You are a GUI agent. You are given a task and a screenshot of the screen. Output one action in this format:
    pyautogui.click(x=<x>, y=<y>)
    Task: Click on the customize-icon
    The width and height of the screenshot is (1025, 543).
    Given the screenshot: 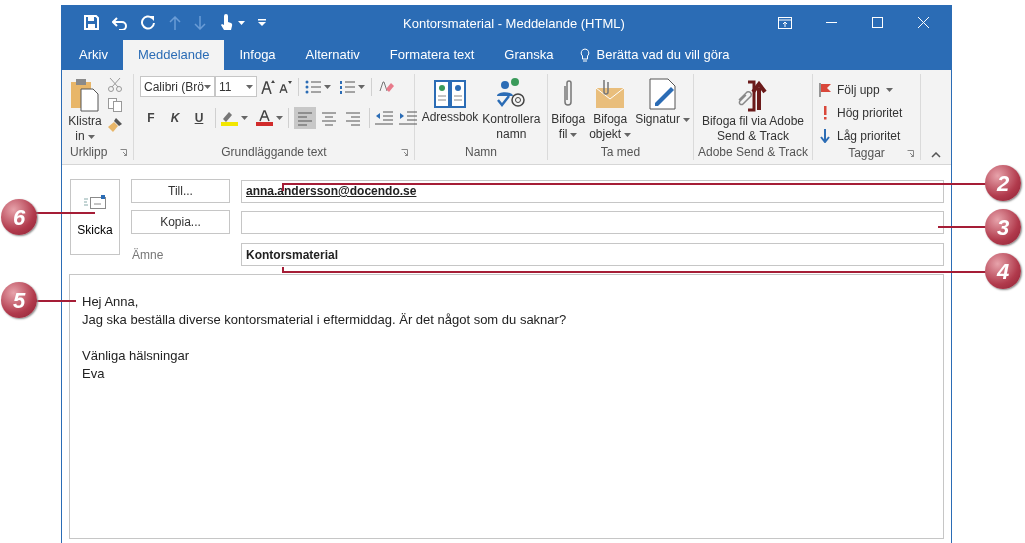 What is the action you would take?
    pyautogui.click(x=262, y=22)
    